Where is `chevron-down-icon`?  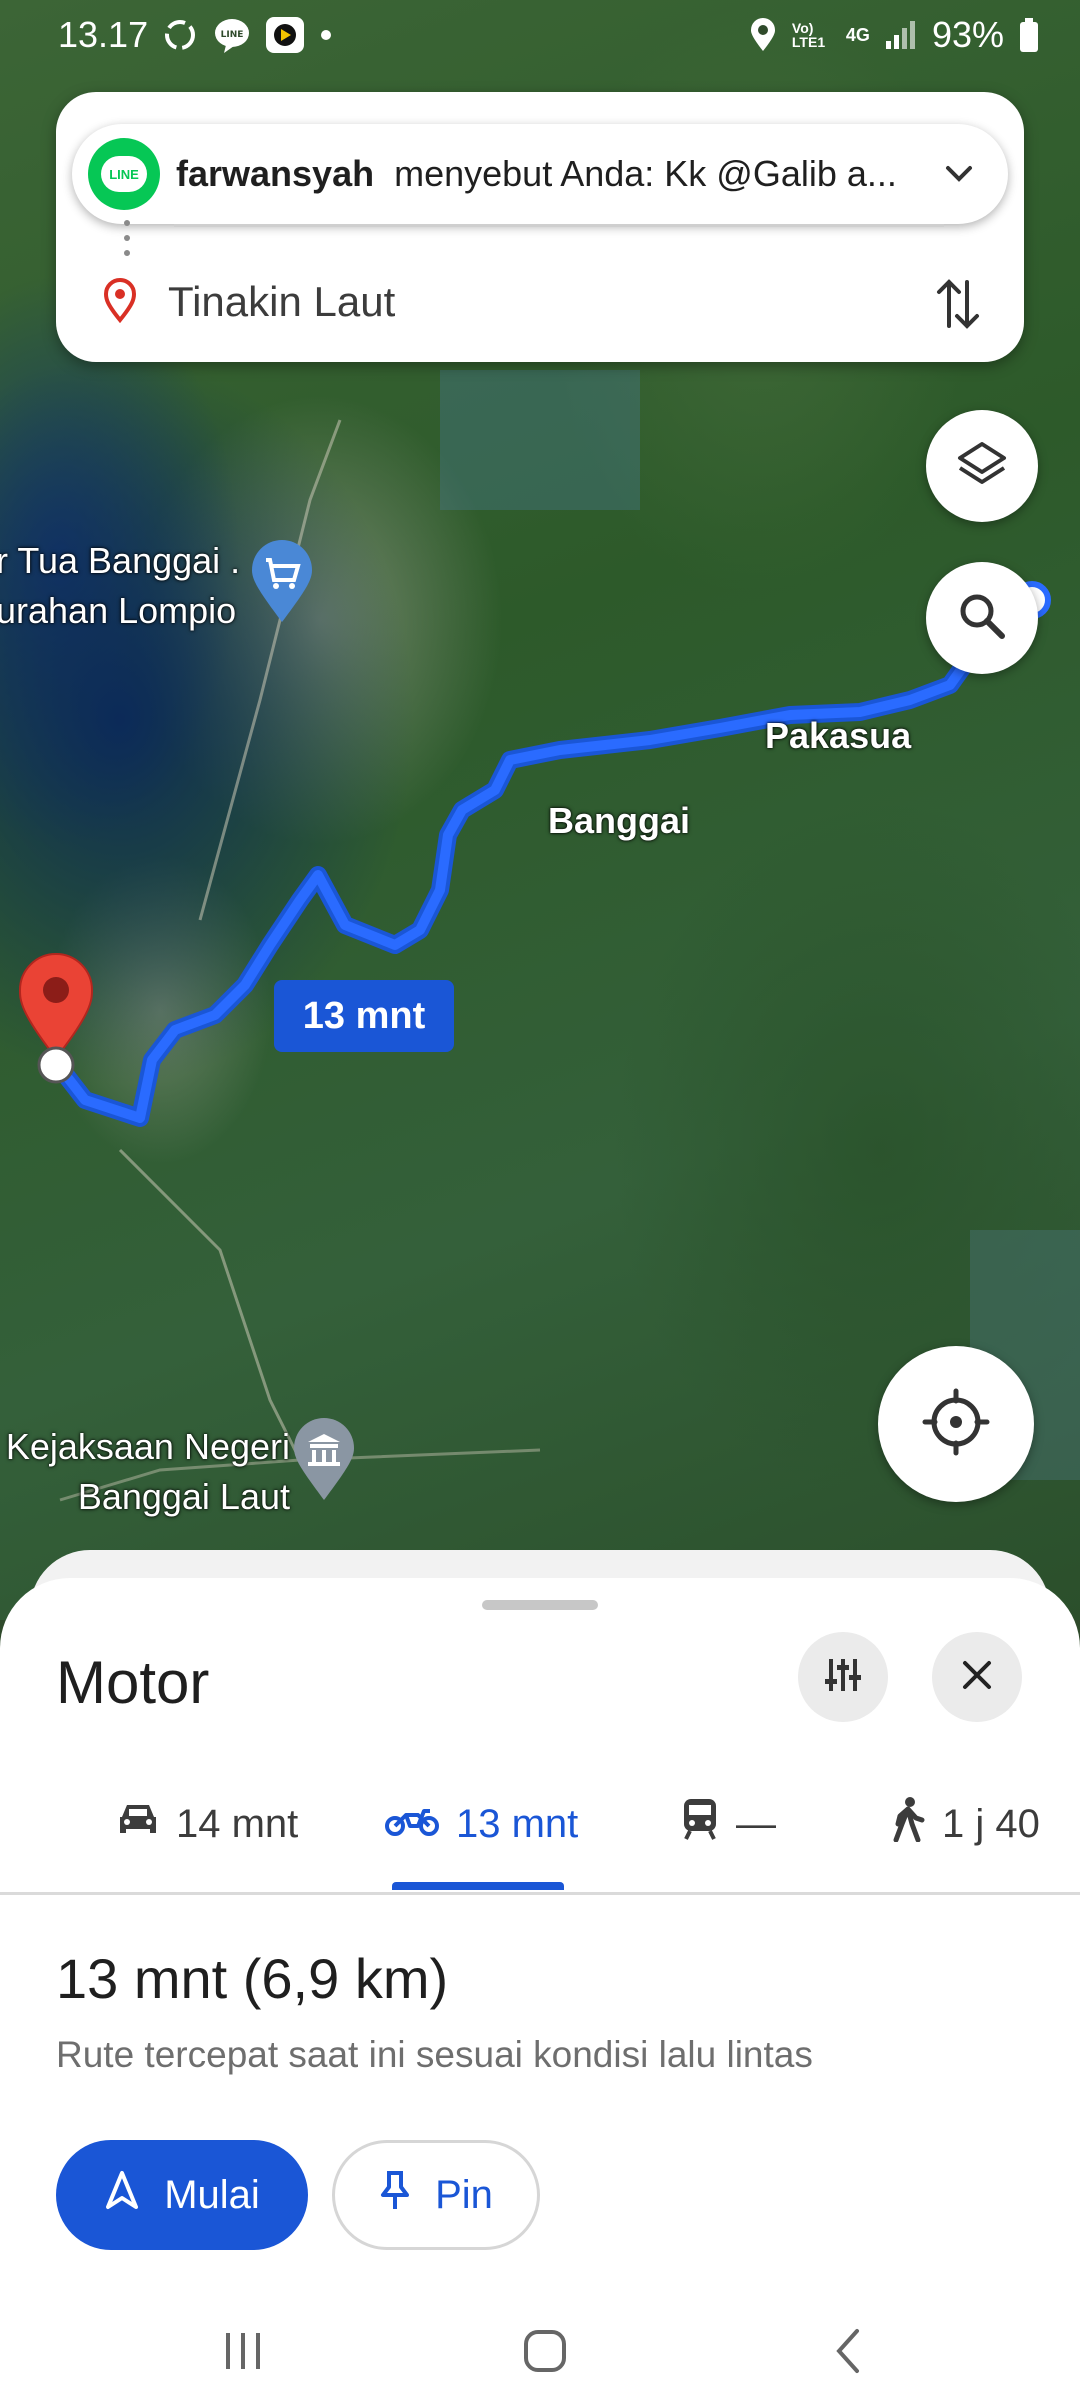 chevron-down-icon is located at coordinates (959, 174).